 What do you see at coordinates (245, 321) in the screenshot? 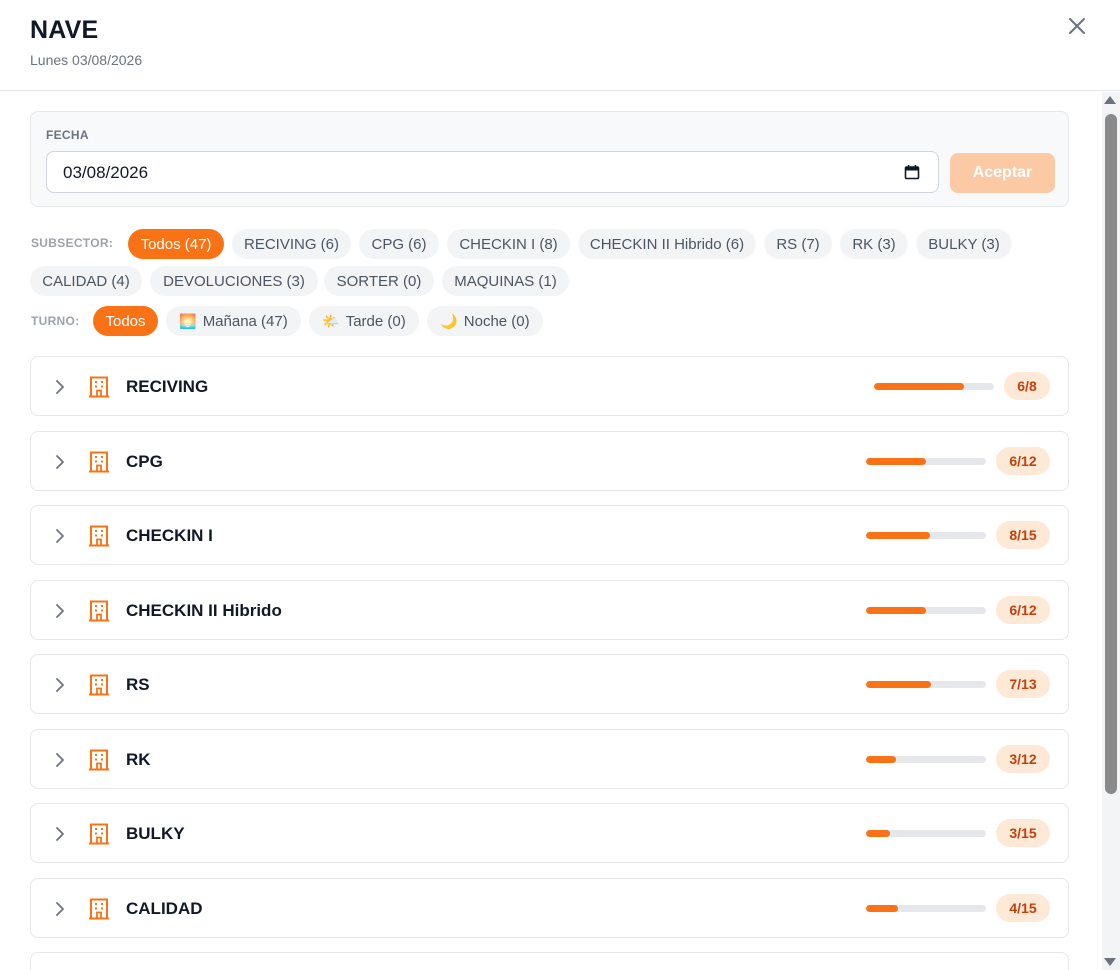
I see `turno-chip-label: Mañana (47)` at bounding box center [245, 321].